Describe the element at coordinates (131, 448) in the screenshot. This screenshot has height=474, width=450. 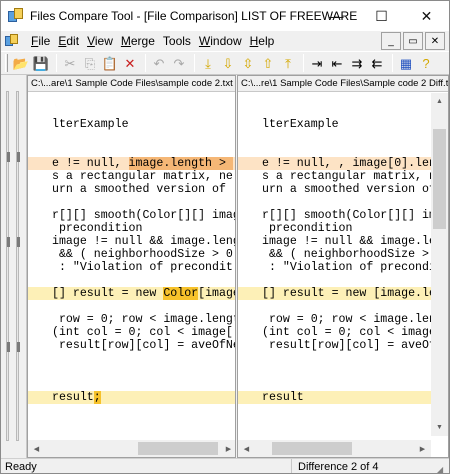
I see `left-horizontal-scrollbar: ◀ ▶` at that location.